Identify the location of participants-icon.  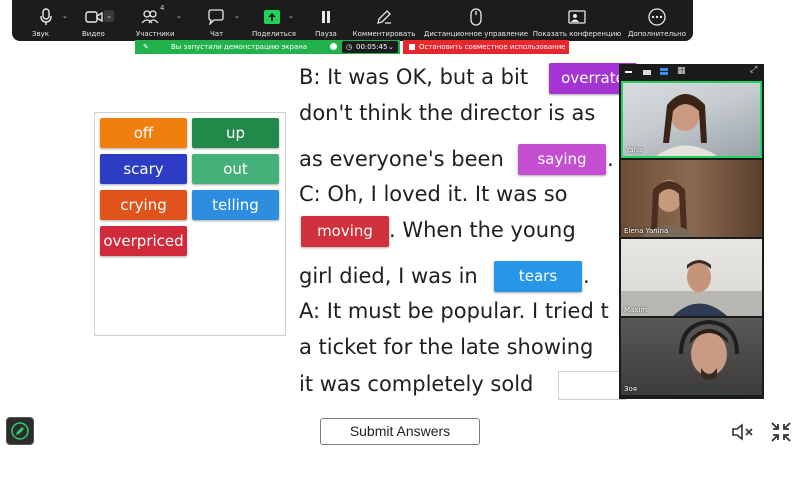
(150, 17).